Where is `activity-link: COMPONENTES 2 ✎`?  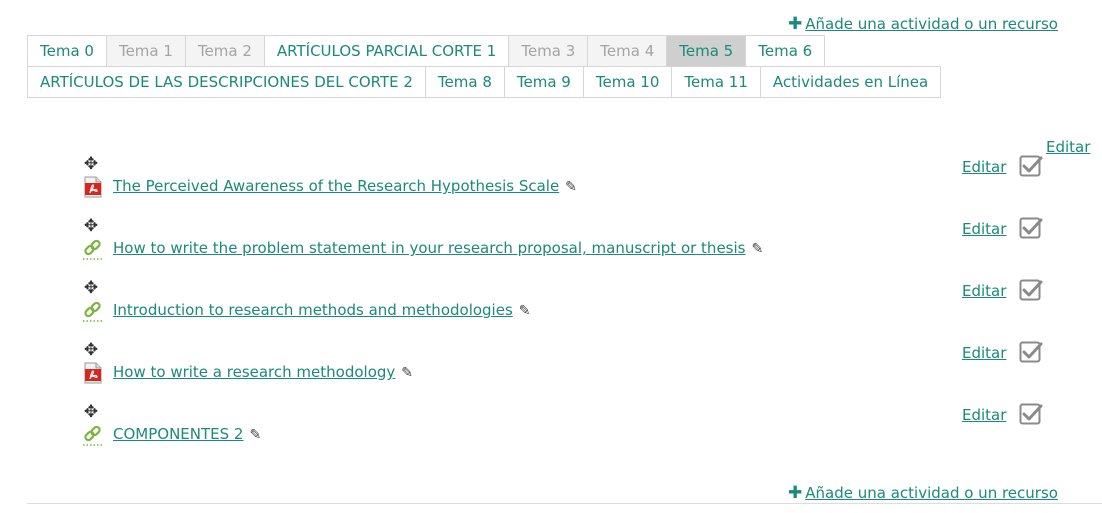 activity-link: COMPONENTES 2 ✎ is located at coordinates (187, 434).